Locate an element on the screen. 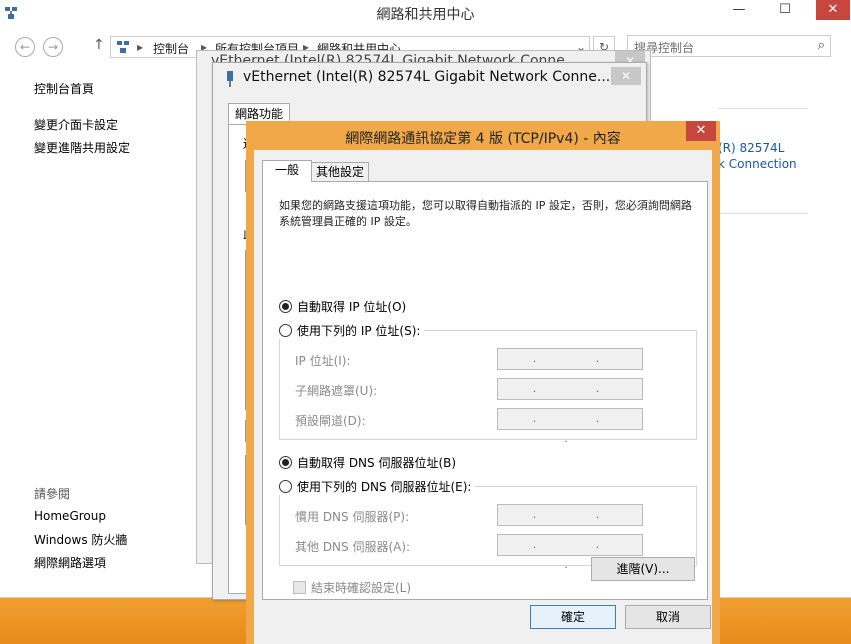 Image resolution: width=851 pixels, height=644 pixels. title-bar: 網路和共用中心 — ☐ ✕ is located at coordinates (425, 14).